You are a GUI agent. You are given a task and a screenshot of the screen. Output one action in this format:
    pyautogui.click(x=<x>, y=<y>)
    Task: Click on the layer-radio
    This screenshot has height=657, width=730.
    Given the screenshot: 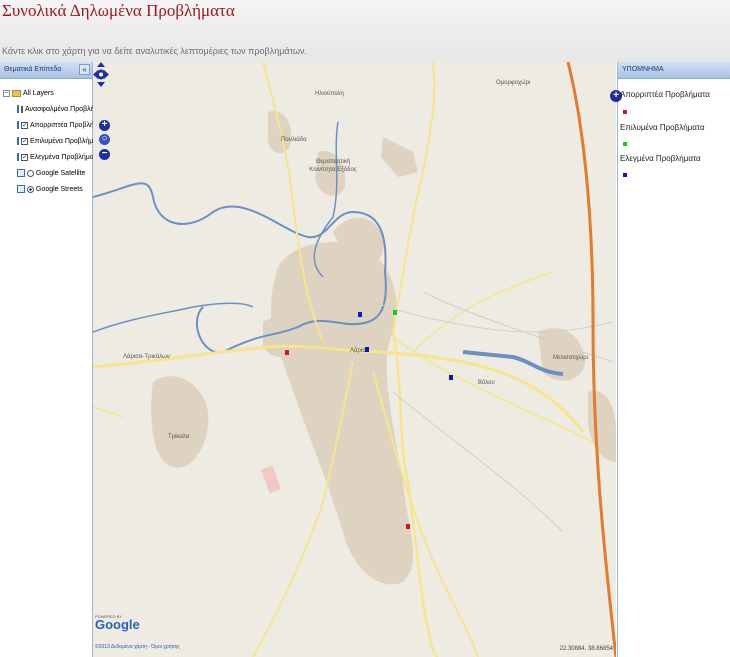 What is the action you would take?
    pyautogui.click(x=30, y=173)
    